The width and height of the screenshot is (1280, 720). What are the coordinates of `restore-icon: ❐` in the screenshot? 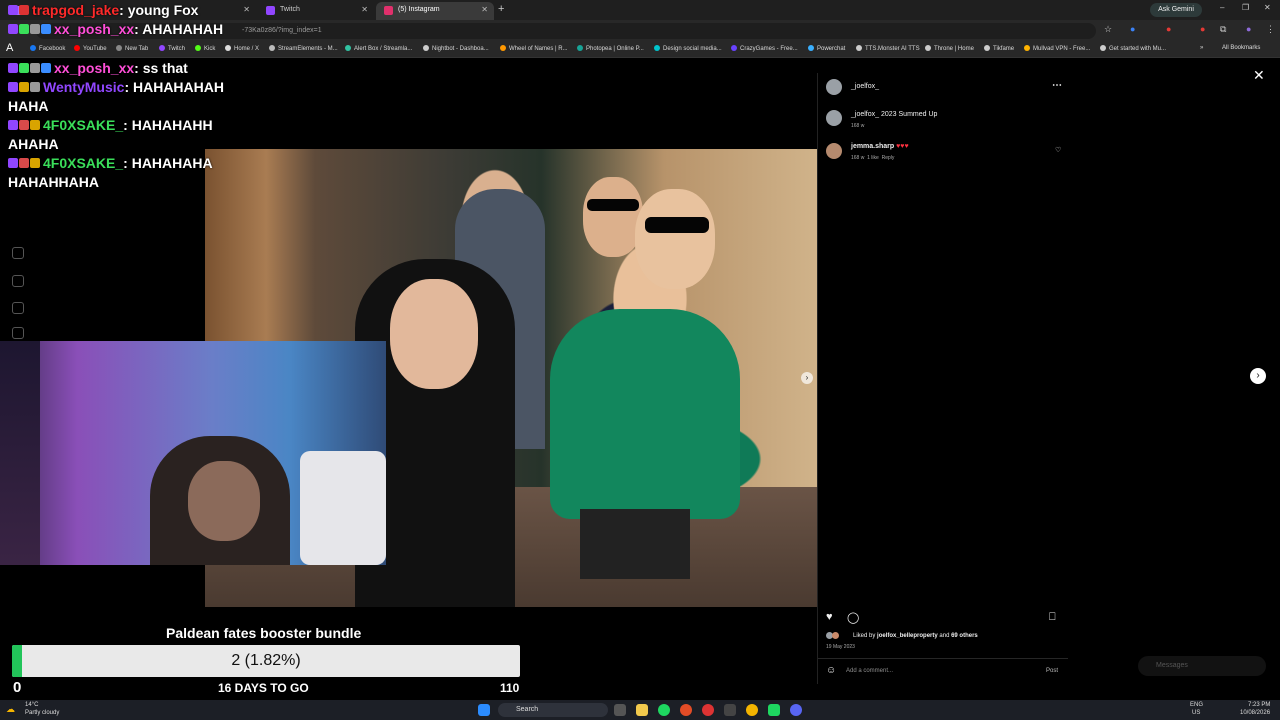 It's located at (1245, 7).